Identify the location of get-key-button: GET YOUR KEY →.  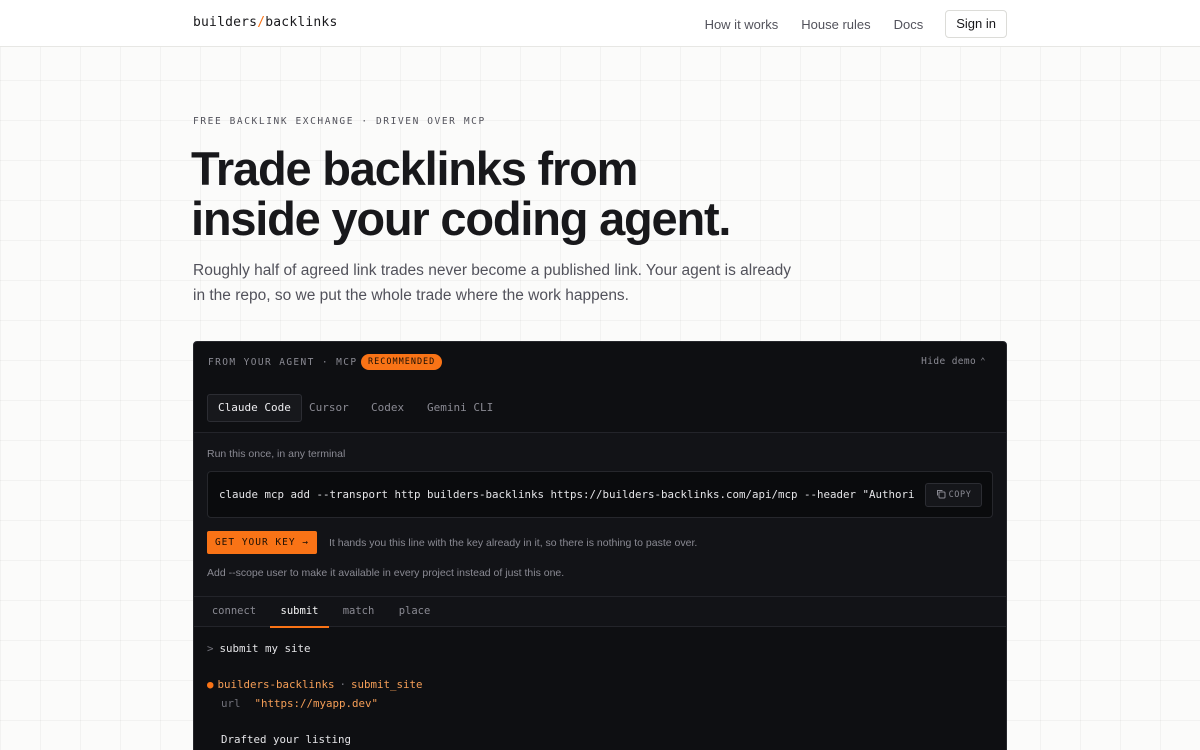
(262, 542).